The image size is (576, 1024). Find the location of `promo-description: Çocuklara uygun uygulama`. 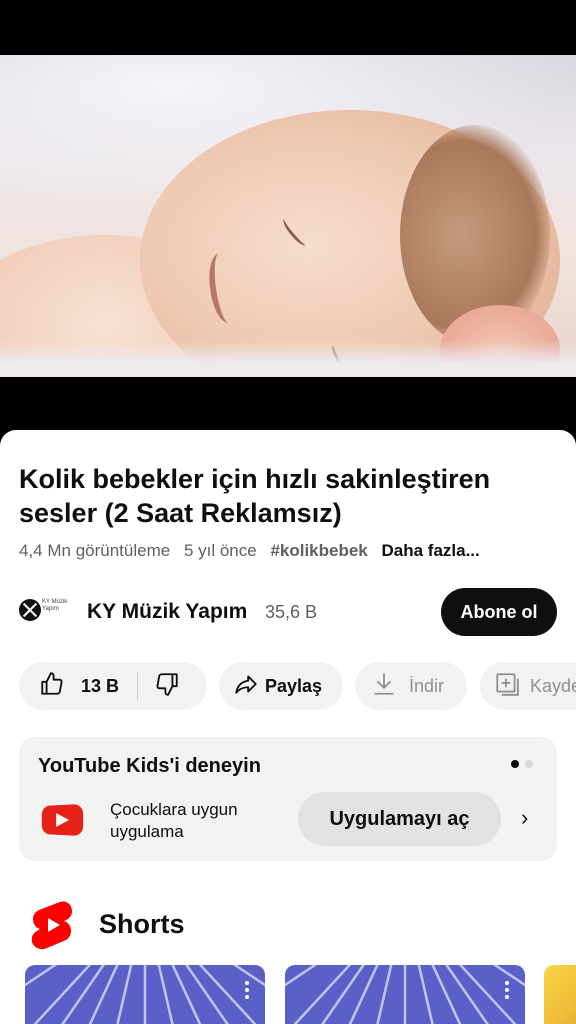

promo-description: Çocuklara uygun uygulama is located at coordinates (174, 820).